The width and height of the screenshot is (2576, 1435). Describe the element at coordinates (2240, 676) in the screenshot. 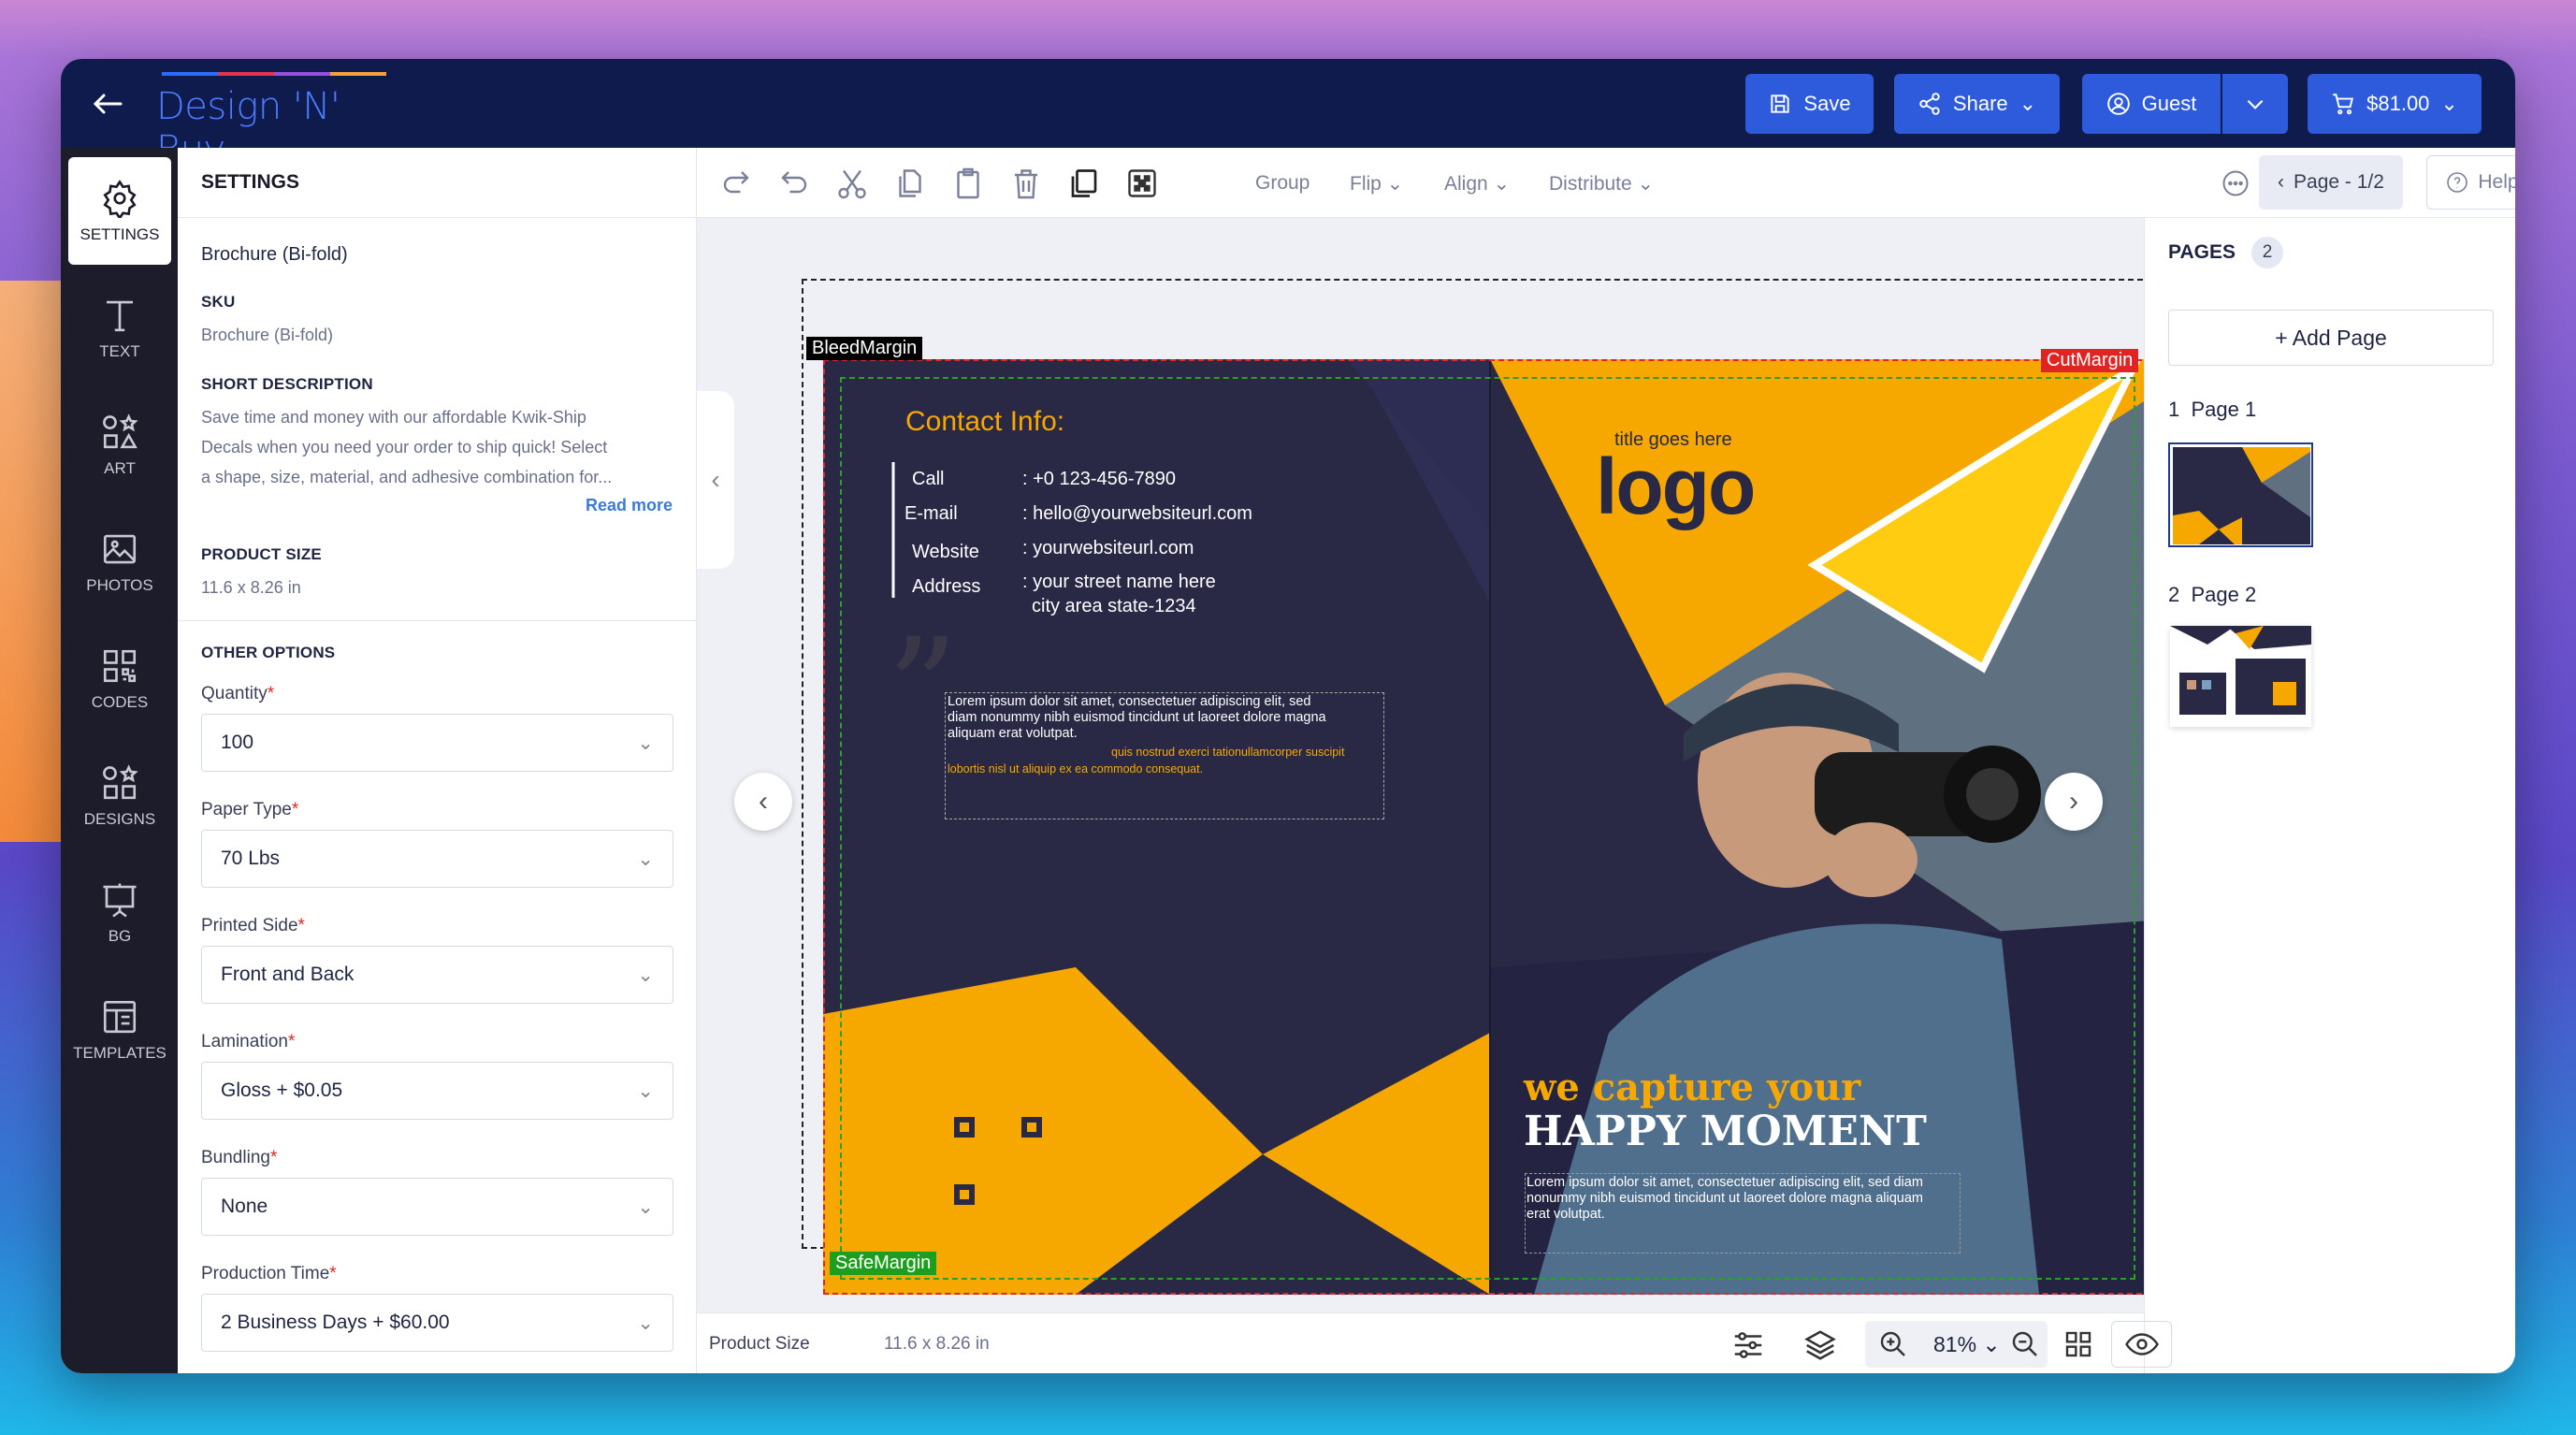

I see `page-2-thumbnail` at that location.